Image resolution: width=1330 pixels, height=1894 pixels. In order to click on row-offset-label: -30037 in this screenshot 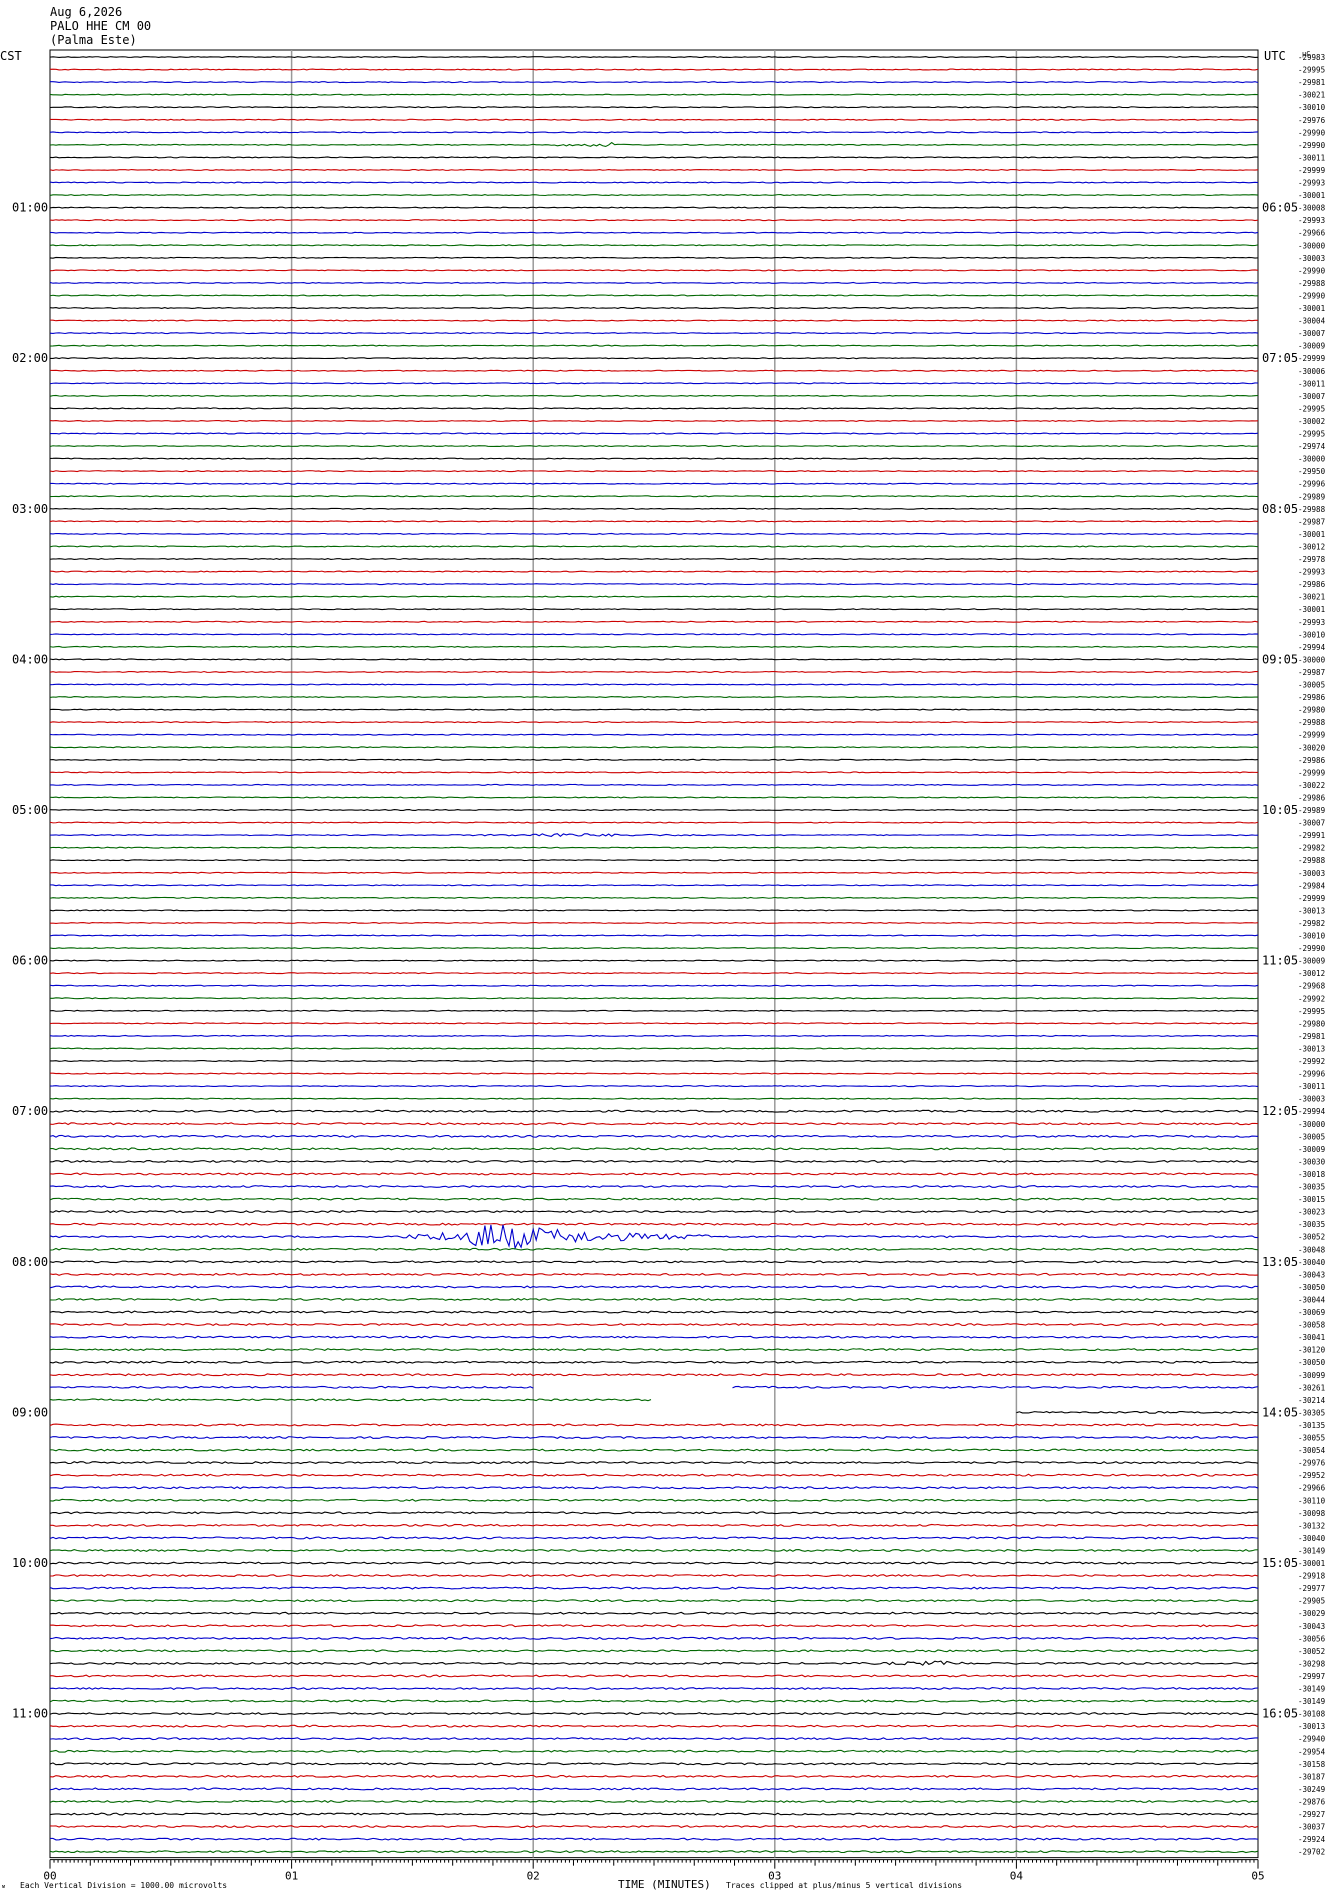, I will do `click(1311, 1827)`.